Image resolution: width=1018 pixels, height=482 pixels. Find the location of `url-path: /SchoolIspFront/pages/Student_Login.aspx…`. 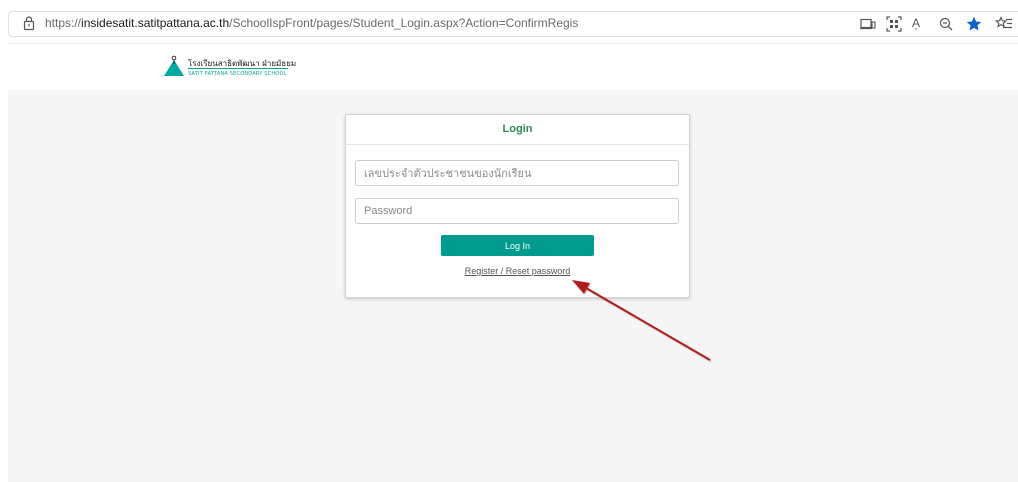

url-path: /SchoolIspFront/pages/Student_Login.aspx… is located at coordinates (404, 23).